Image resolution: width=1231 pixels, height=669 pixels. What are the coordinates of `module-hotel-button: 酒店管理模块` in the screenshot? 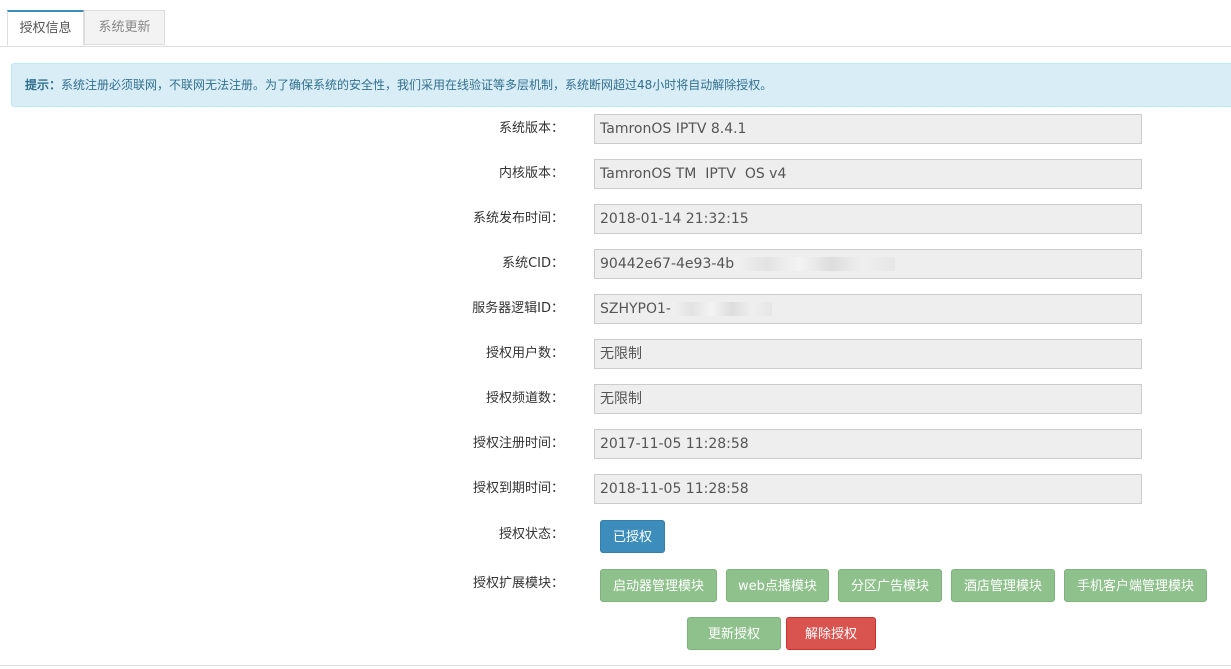 It's located at (1003, 585).